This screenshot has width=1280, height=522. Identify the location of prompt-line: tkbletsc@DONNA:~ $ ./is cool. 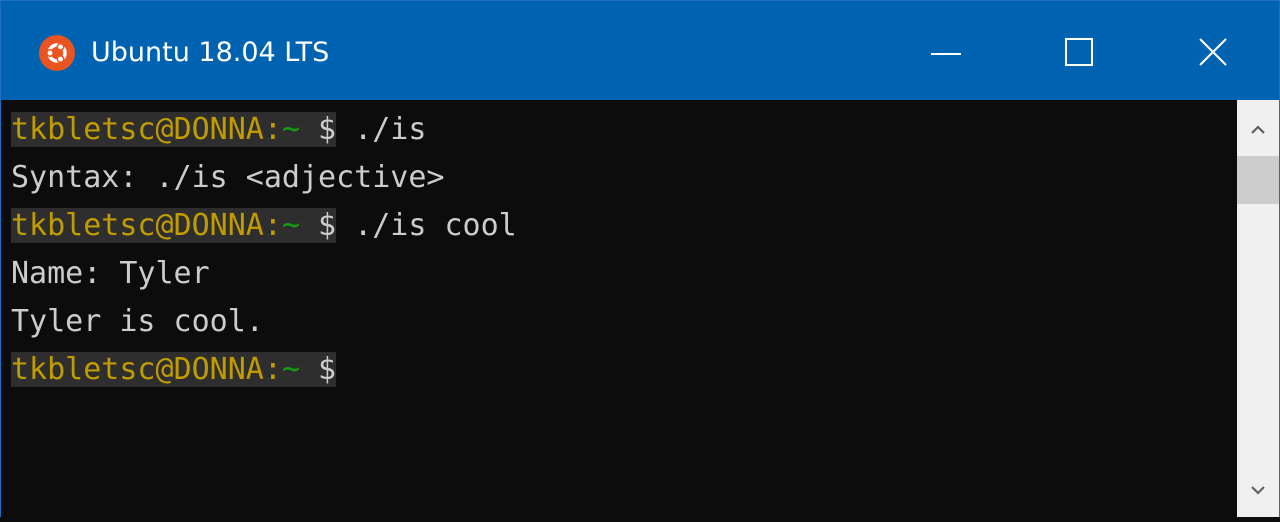
(264, 226).